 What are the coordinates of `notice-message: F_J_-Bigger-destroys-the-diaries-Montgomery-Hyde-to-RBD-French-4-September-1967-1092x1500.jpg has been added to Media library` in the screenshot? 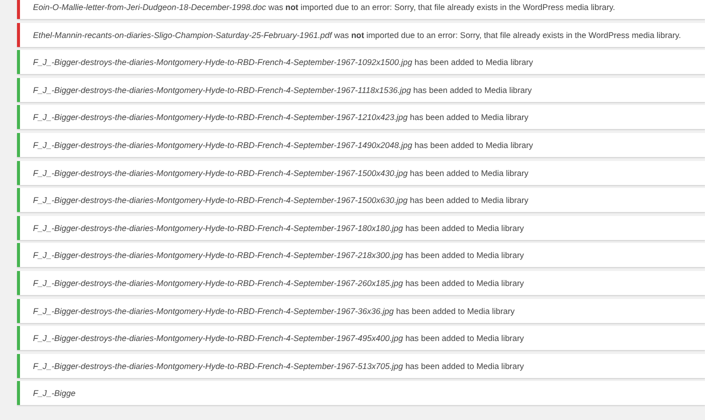 It's located at (283, 62).